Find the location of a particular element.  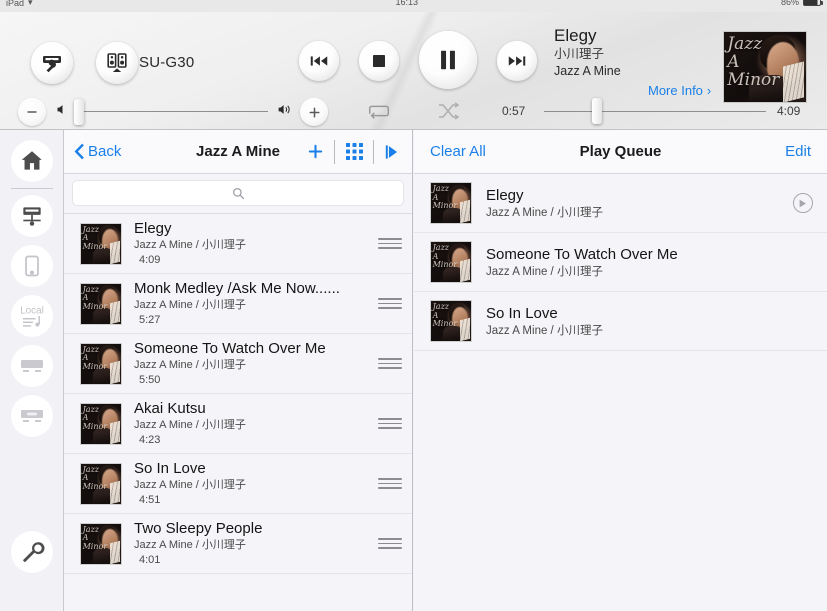

wrench-icon is located at coordinates (32, 552).